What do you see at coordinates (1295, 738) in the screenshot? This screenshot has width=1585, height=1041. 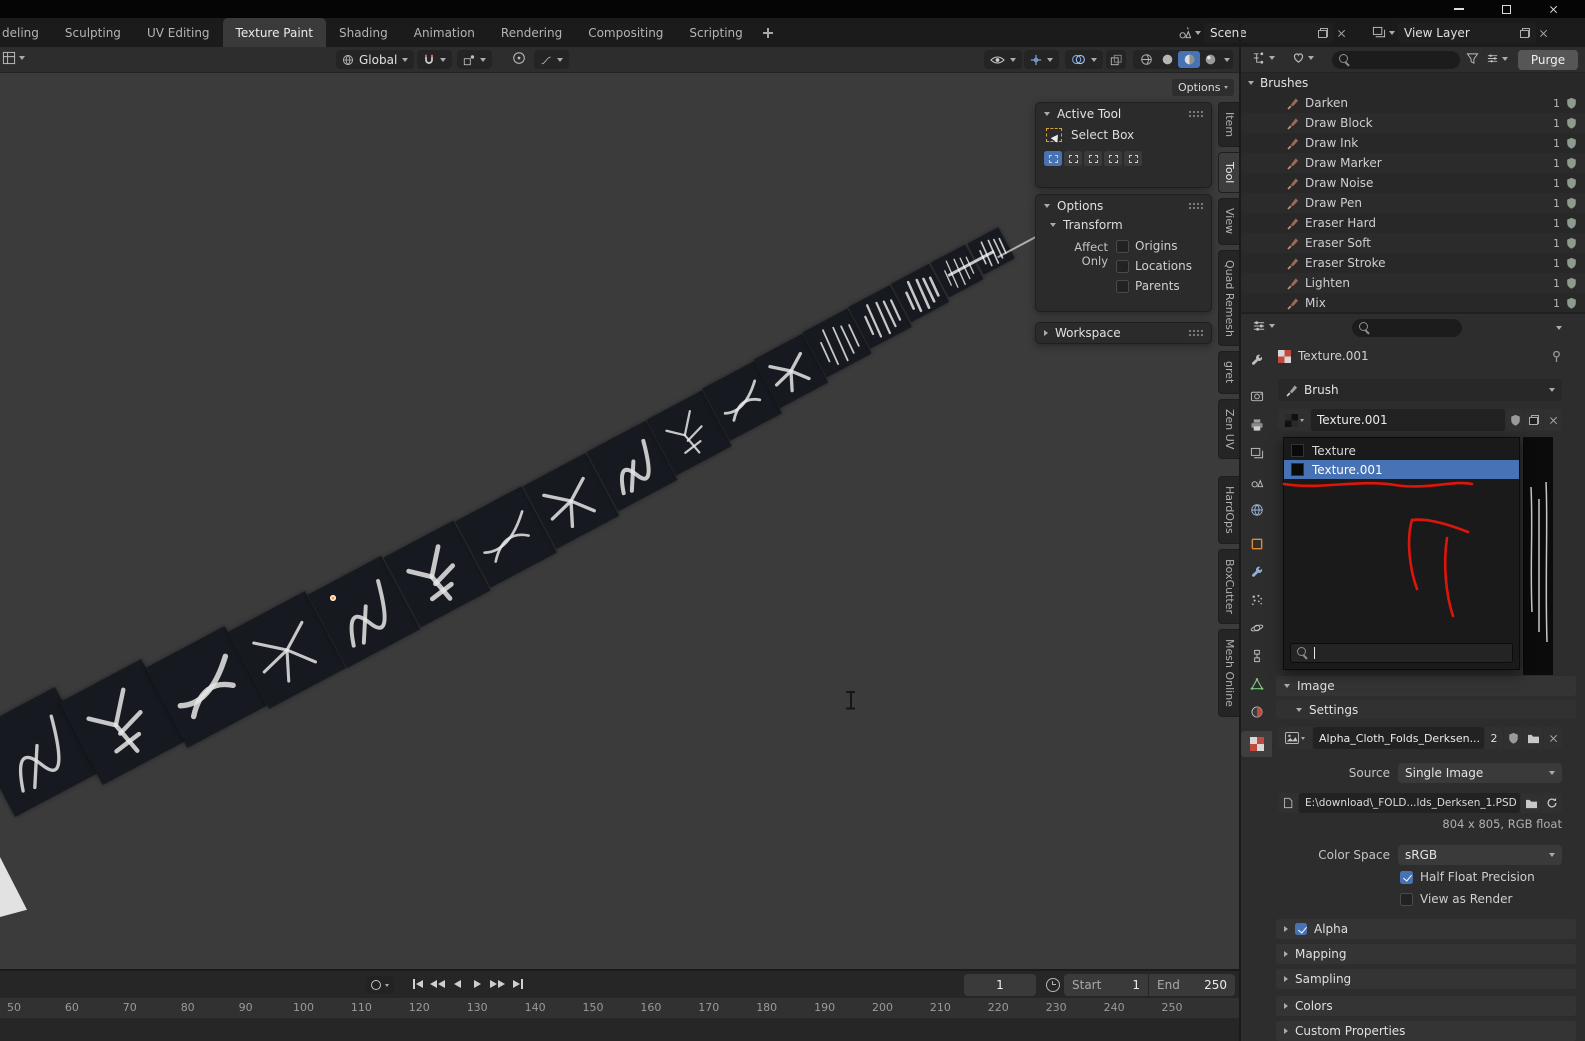 I see `image-browse-button` at bounding box center [1295, 738].